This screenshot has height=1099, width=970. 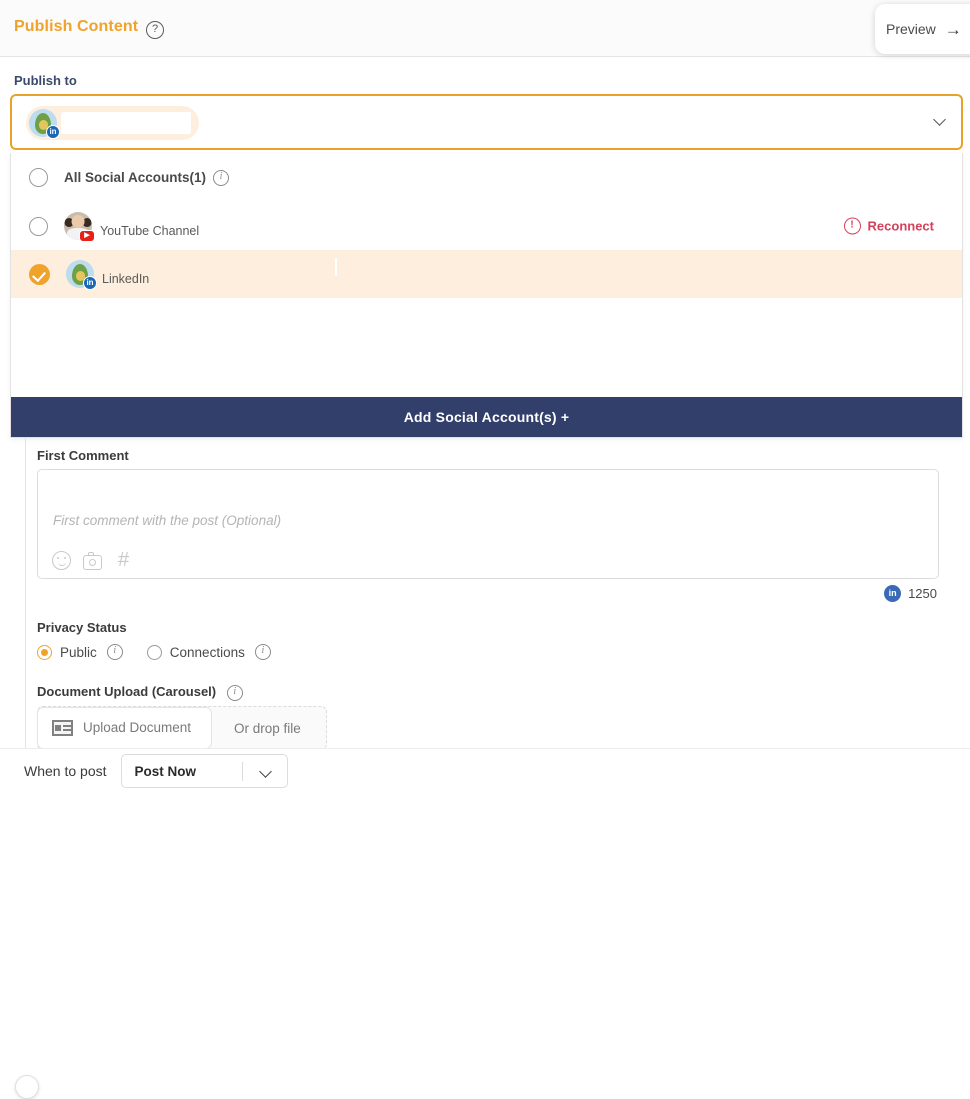 I want to click on account-name: YouTube Channel, so click(x=150, y=231).